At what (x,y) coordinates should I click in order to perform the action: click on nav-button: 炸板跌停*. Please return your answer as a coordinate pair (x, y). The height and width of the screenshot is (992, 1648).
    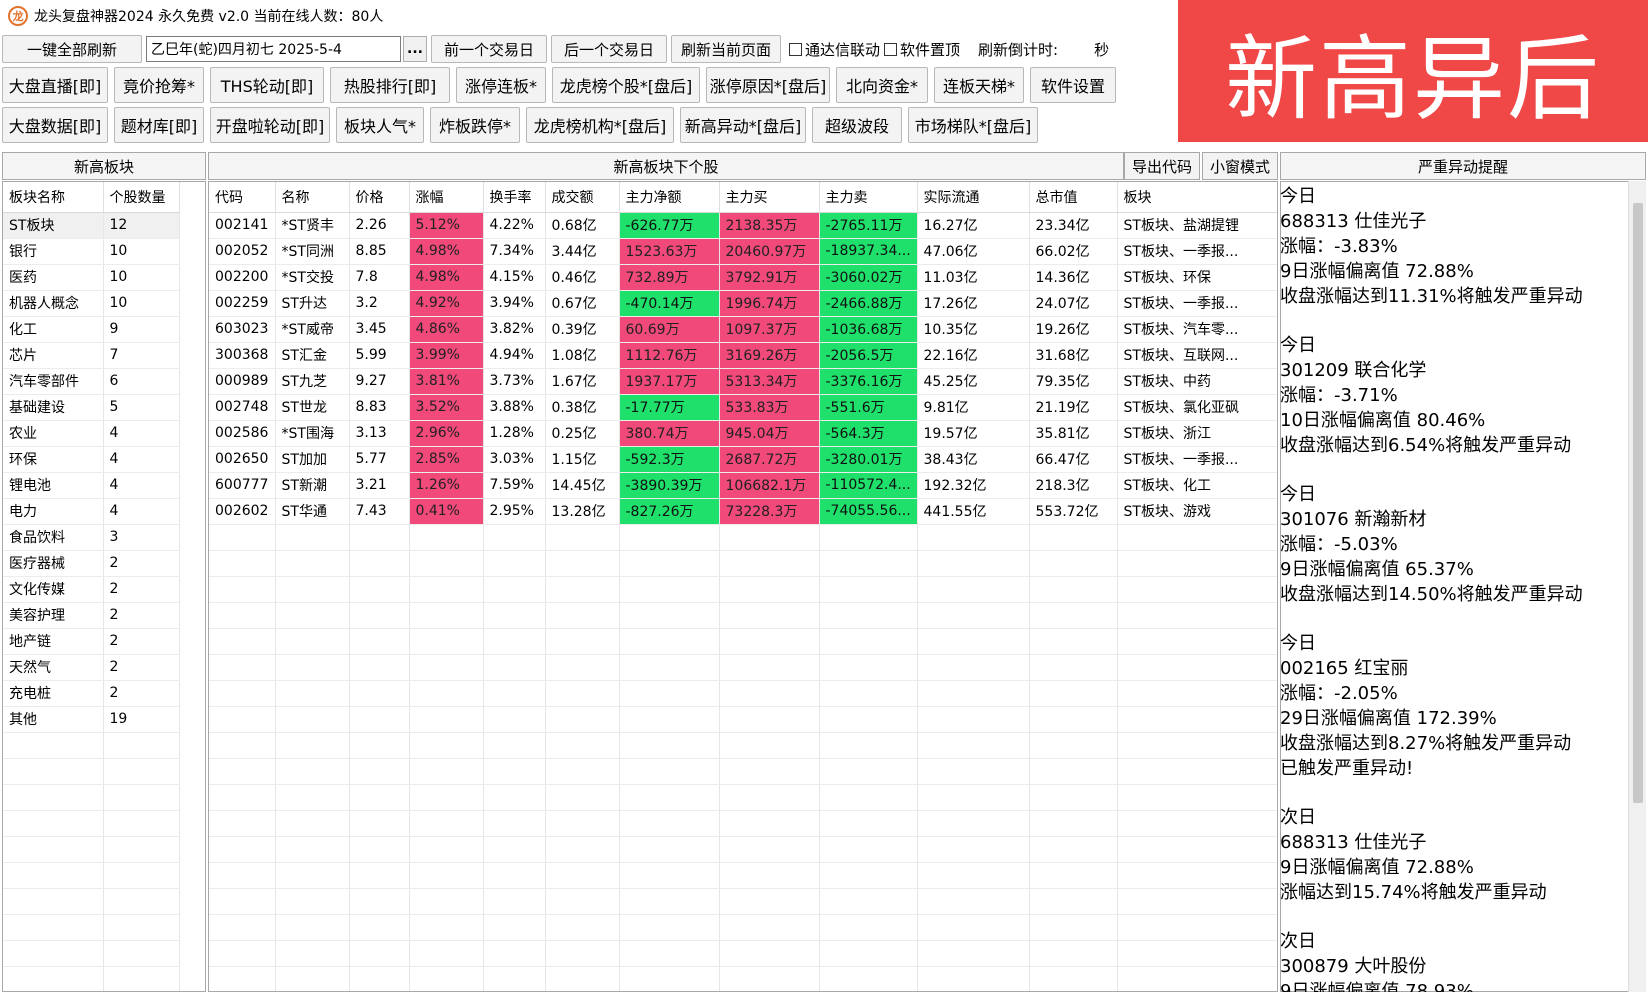
    Looking at the image, I should click on (475, 125).